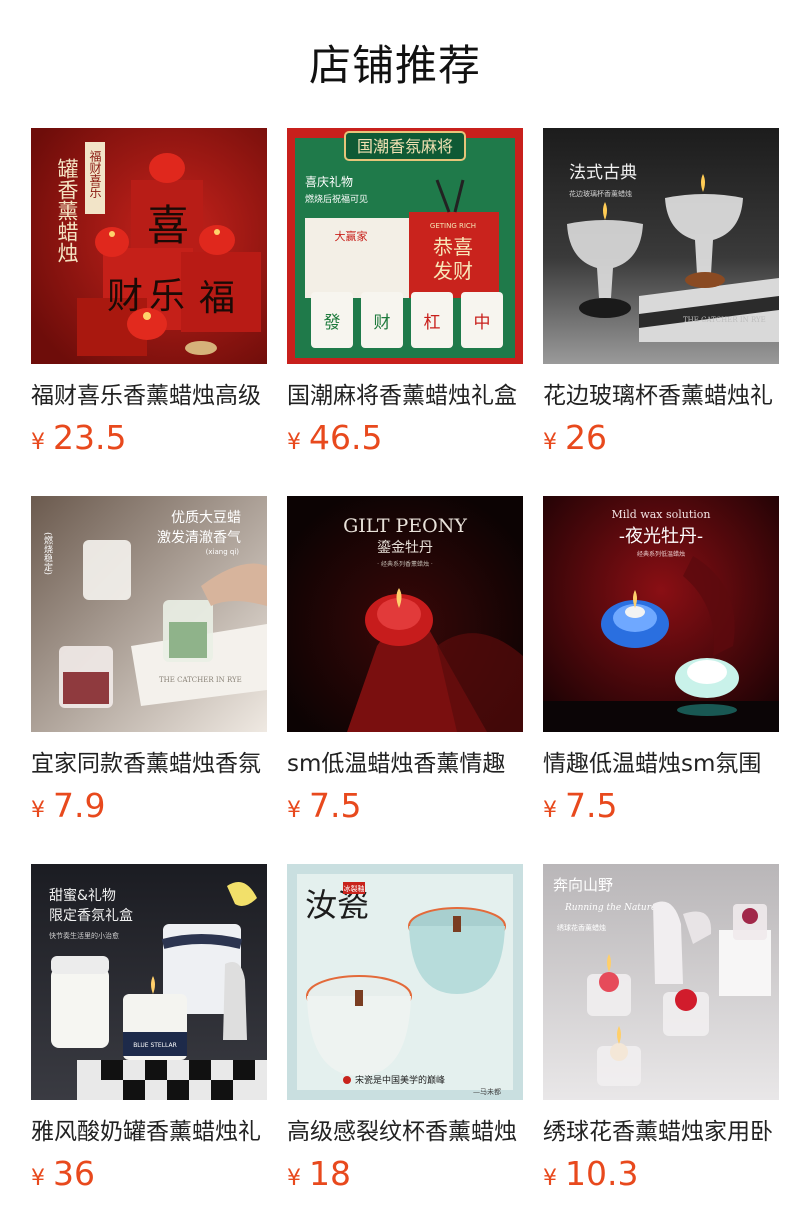 The height and width of the screenshot is (1232, 790). Describe the element at coordinates (332, 323) in the screenshot. I see `tile-1: 發` at that location.